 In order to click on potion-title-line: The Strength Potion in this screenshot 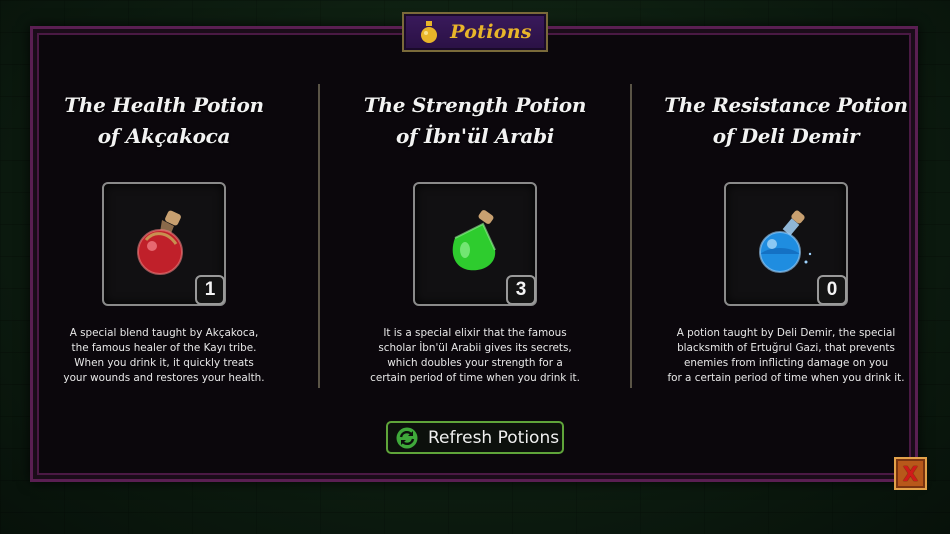, I will do `click(475, 105)`.